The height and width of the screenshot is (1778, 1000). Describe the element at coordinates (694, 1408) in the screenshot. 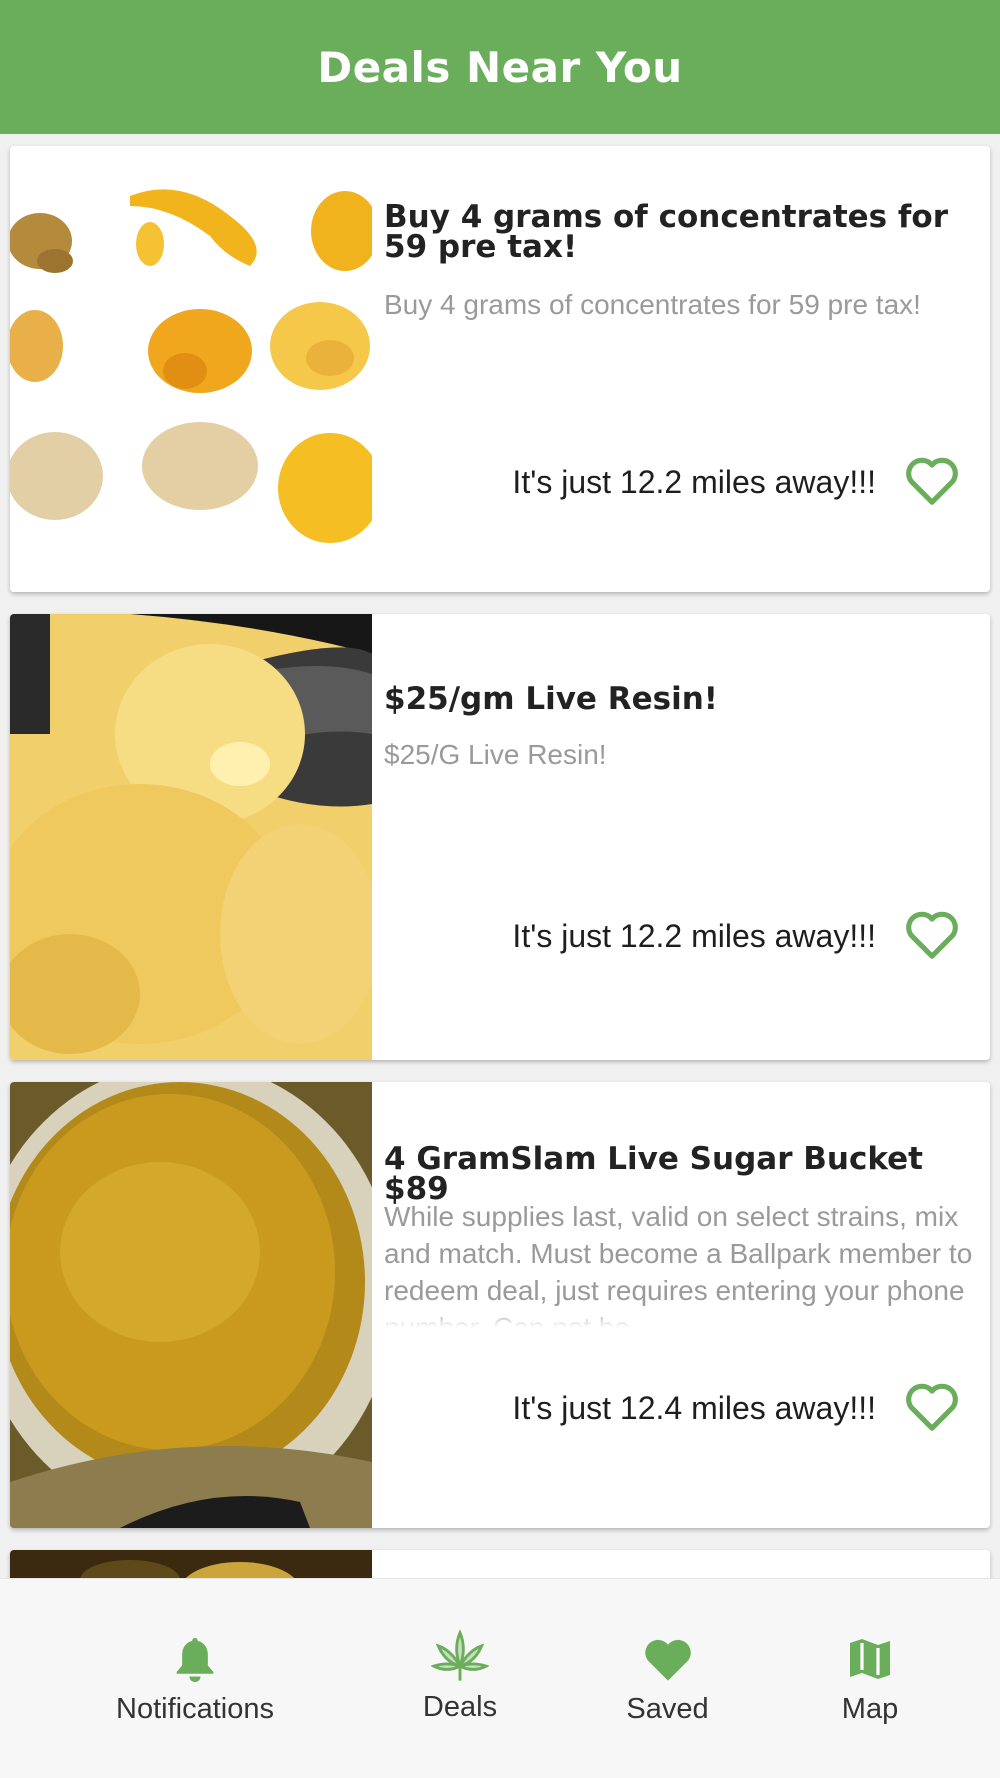

I see `deal-distance: It's just 12.4 miles away!!!` at that location.